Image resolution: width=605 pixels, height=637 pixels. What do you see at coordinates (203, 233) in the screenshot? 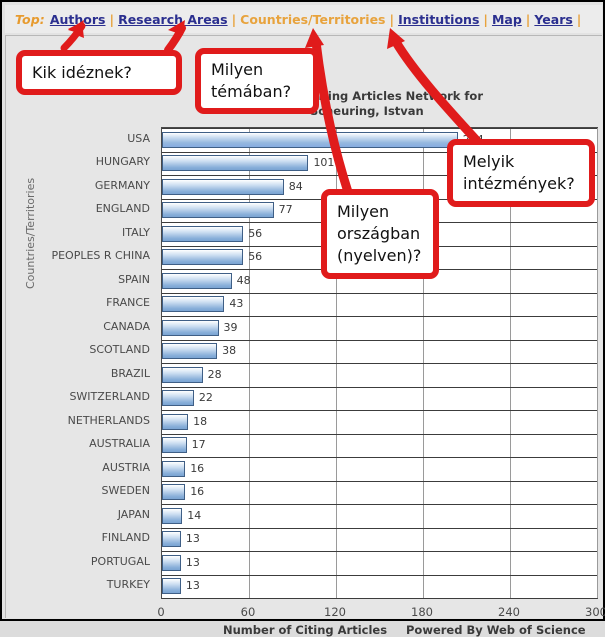
I see `bar-italy` at bounding box center [203, 233].